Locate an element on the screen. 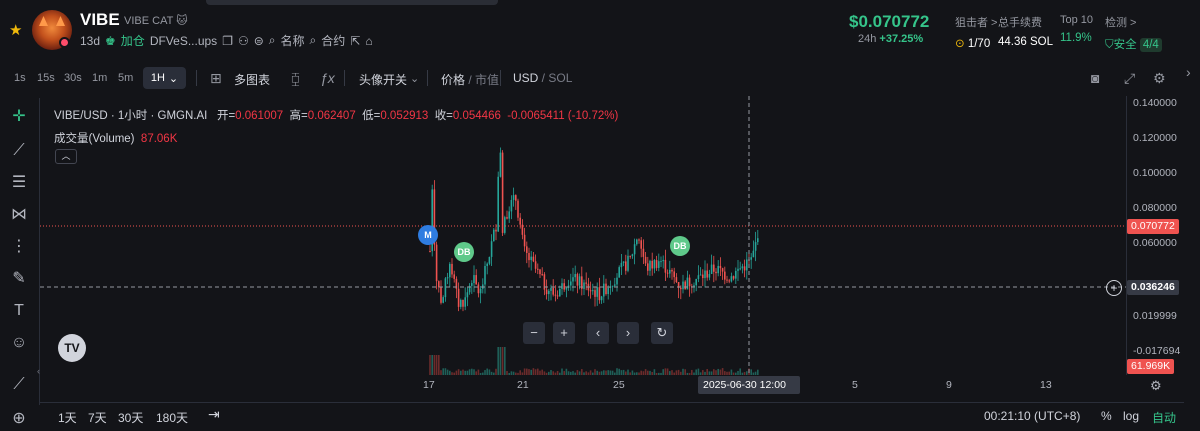  multi-chart-button: 多图表 is located at coordinates (252, 79).